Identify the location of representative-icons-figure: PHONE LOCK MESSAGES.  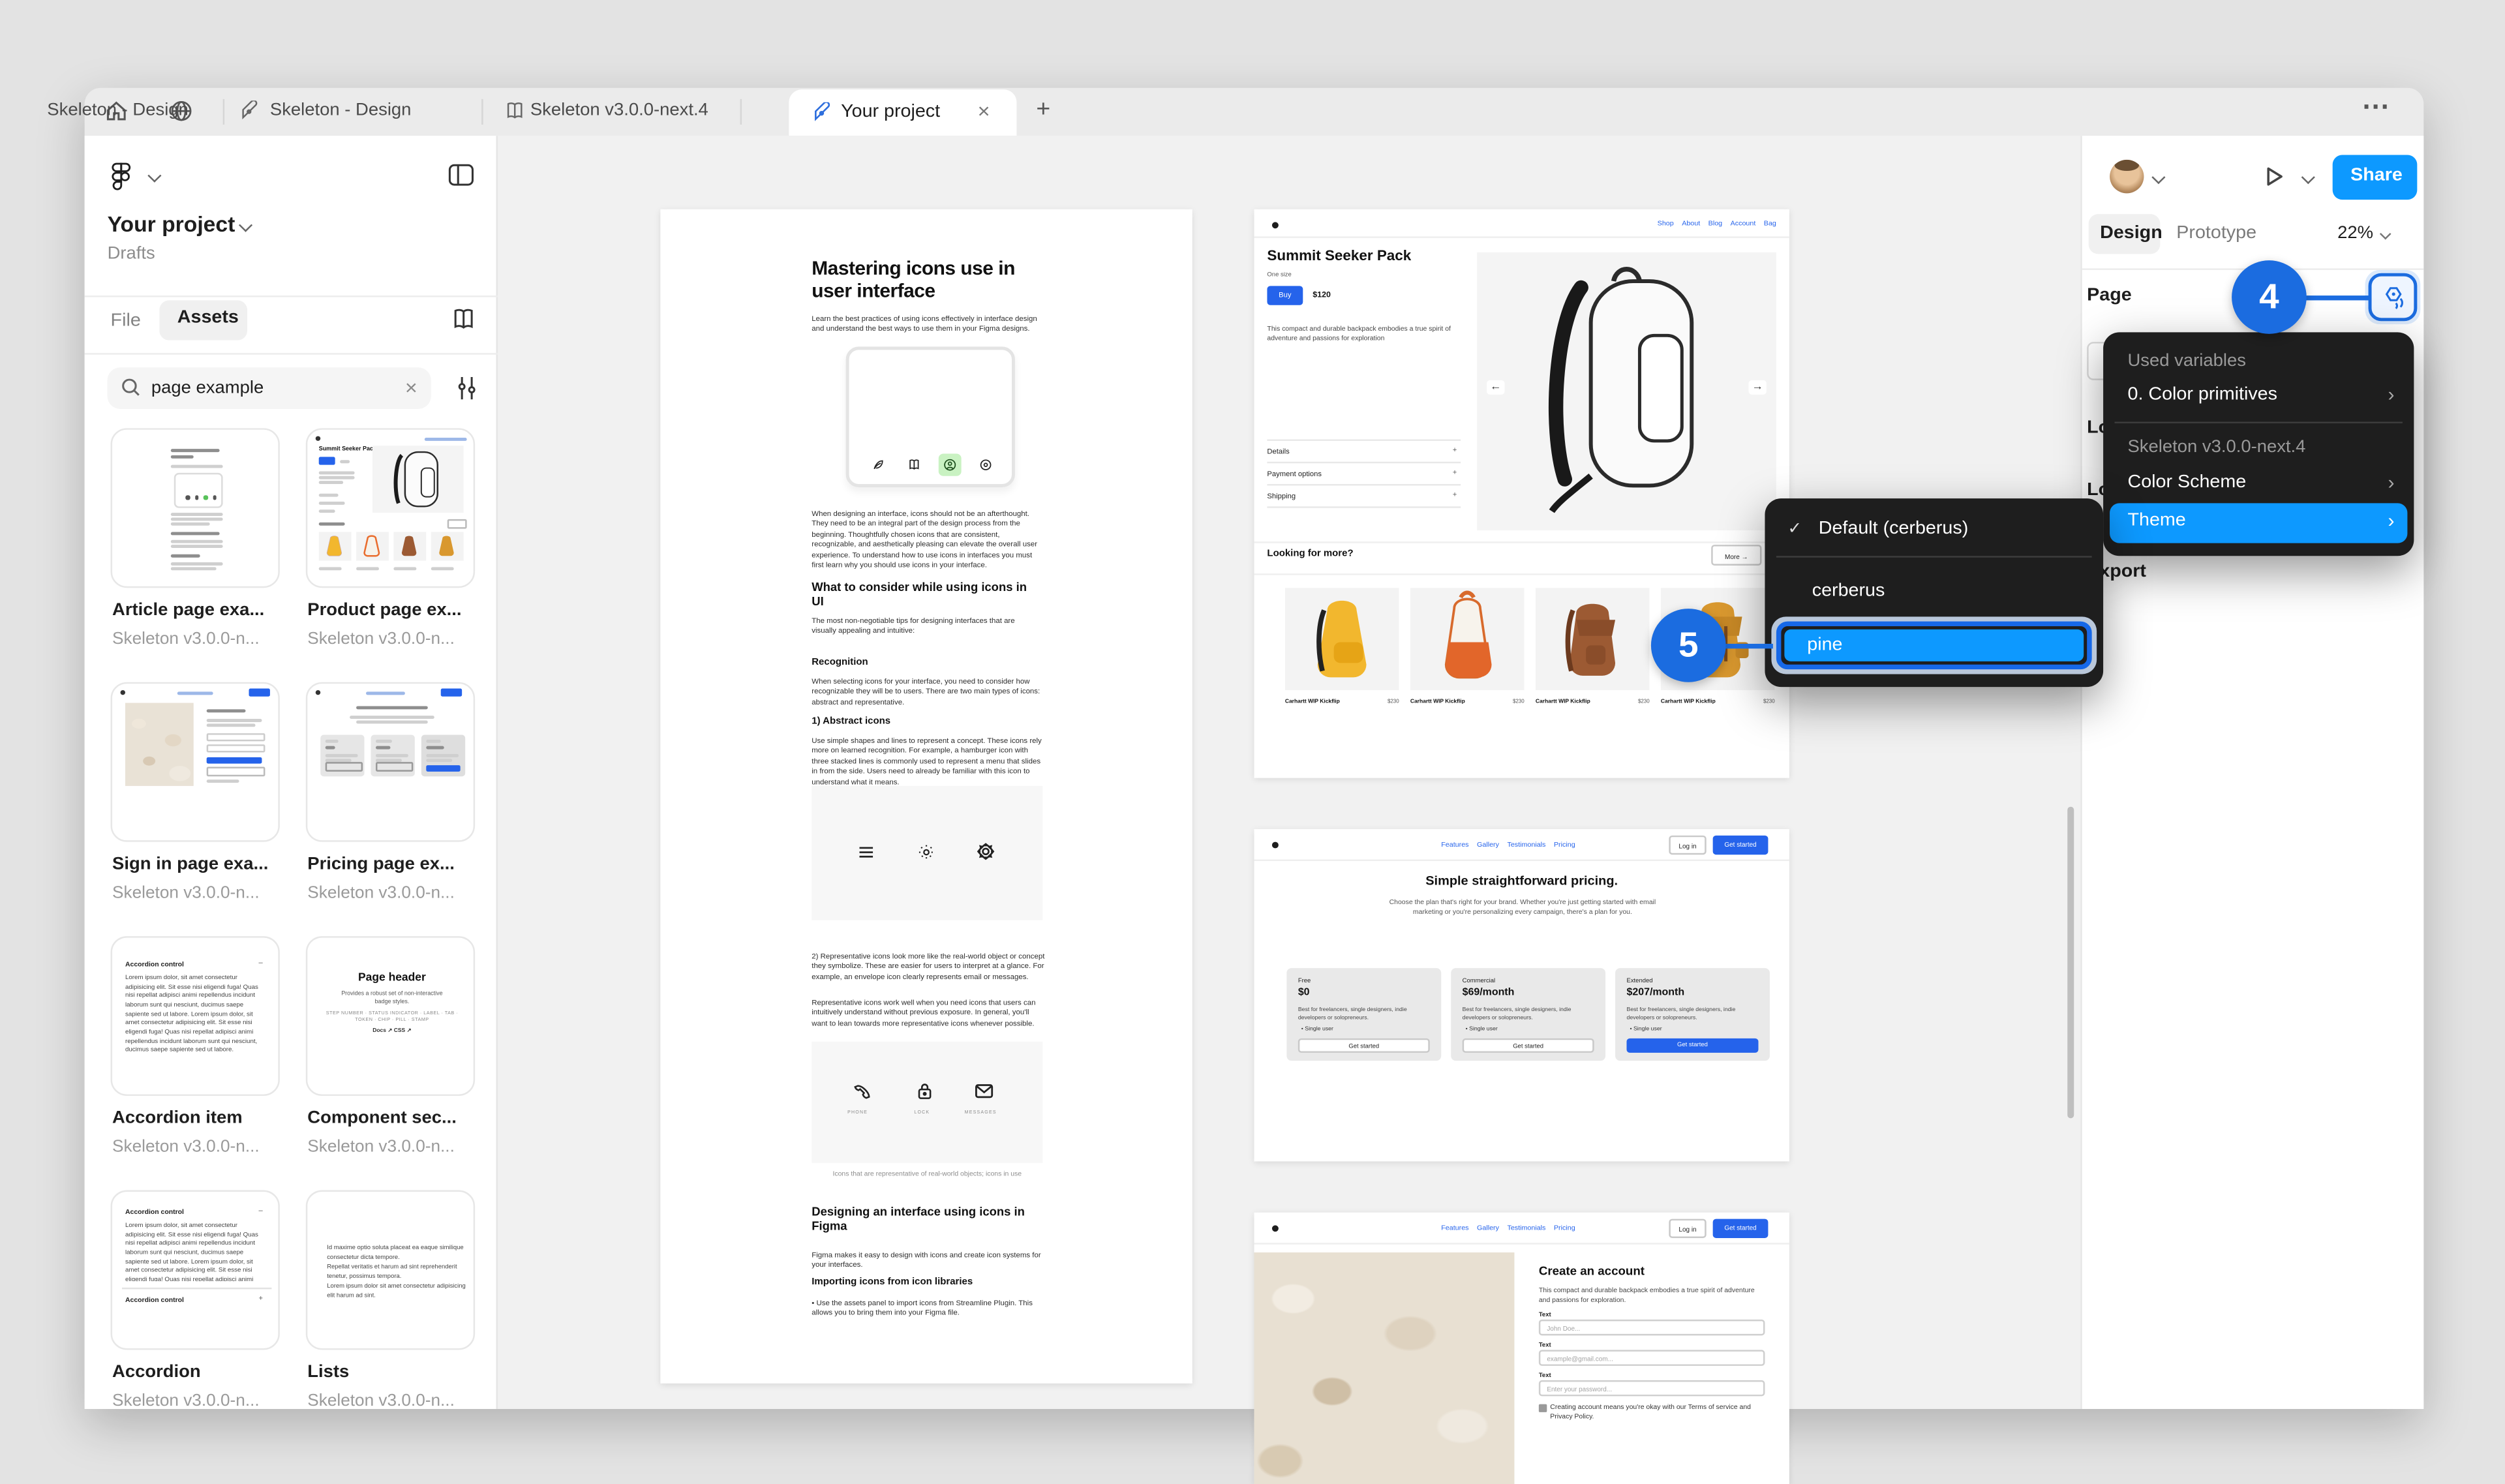
(927, 1102).